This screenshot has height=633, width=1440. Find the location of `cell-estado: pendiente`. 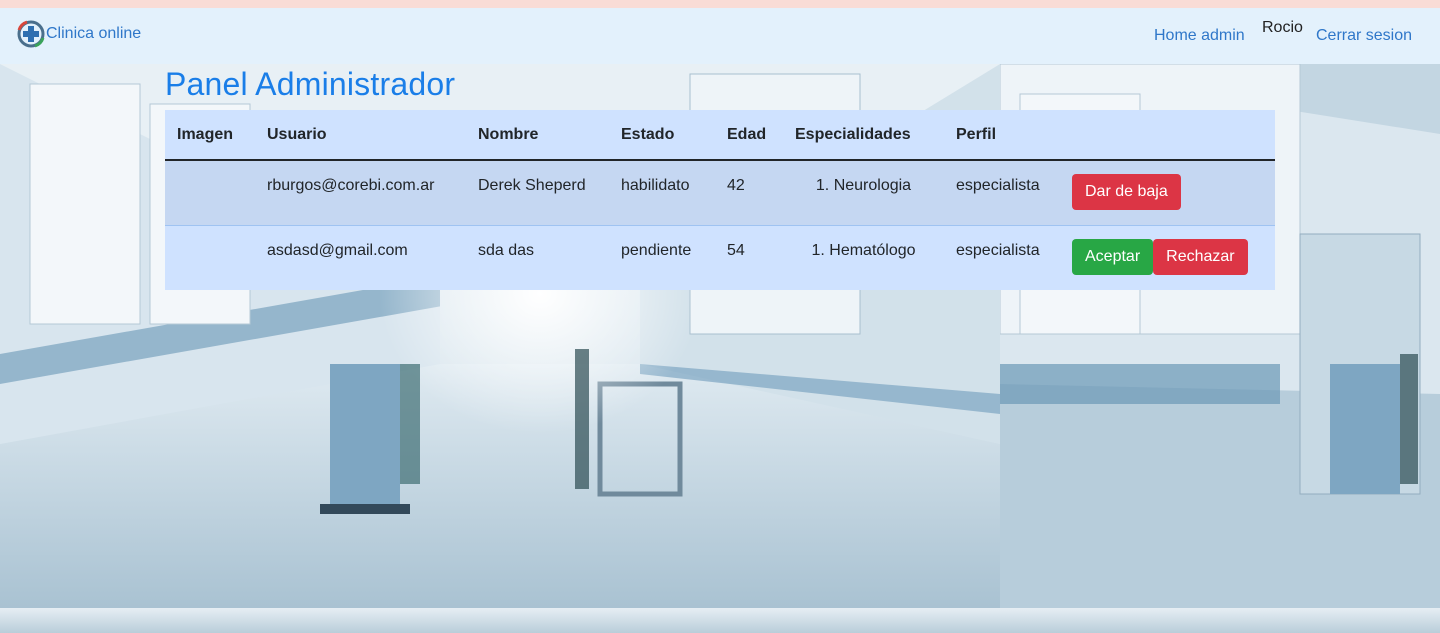

cell-estado: pendiente is located at coordinates (662, 257).